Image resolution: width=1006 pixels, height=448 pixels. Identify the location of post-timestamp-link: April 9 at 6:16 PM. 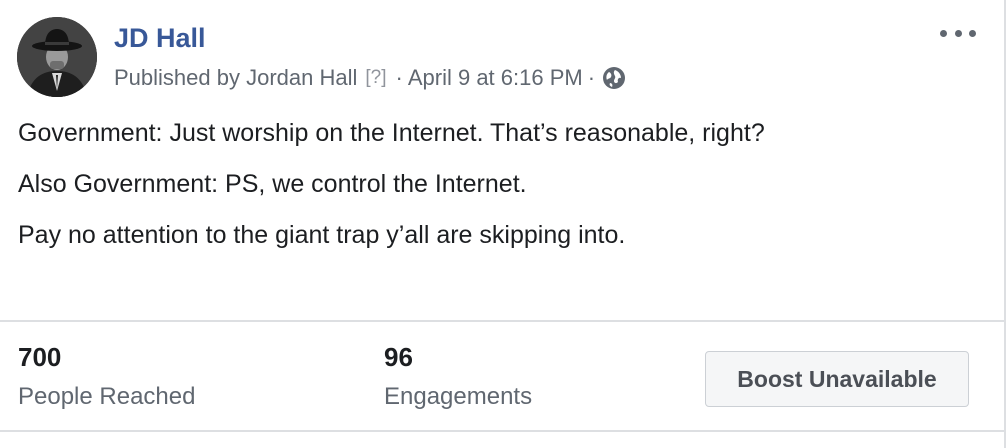
(495, 78).